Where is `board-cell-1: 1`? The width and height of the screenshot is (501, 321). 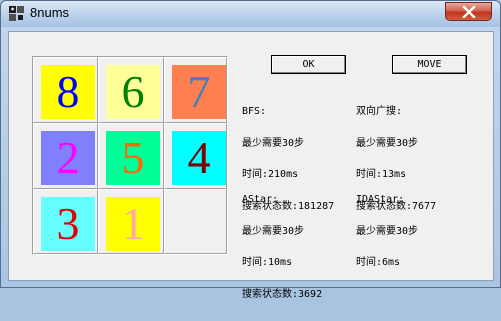 board-cell-1: 1 is located at coordinates (131, 221).